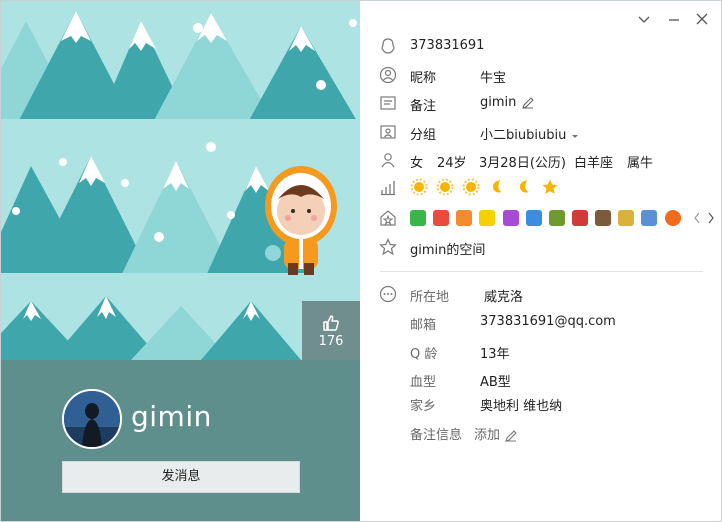  Describe the element at coordinates (495, 382) in the screenshot. I see `blood-value: AB型` at that location.